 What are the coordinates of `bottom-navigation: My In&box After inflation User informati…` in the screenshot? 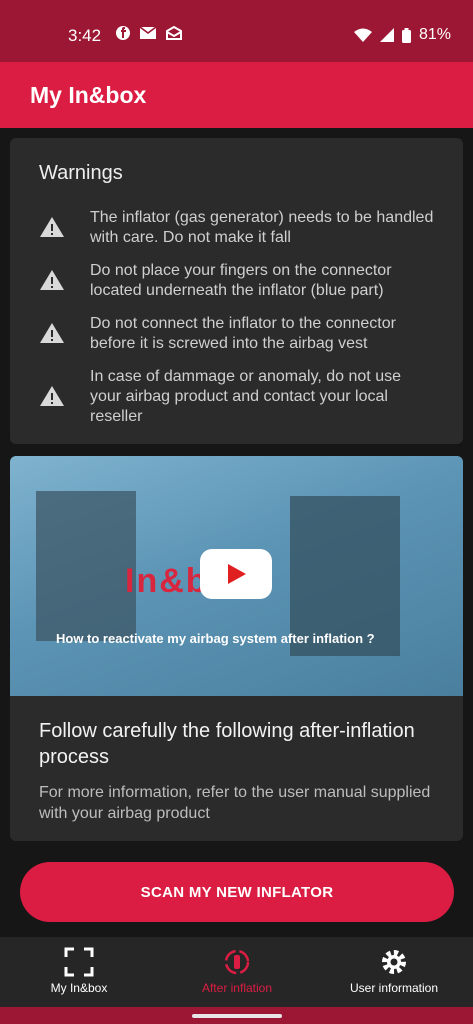 It's located at (236, 972).